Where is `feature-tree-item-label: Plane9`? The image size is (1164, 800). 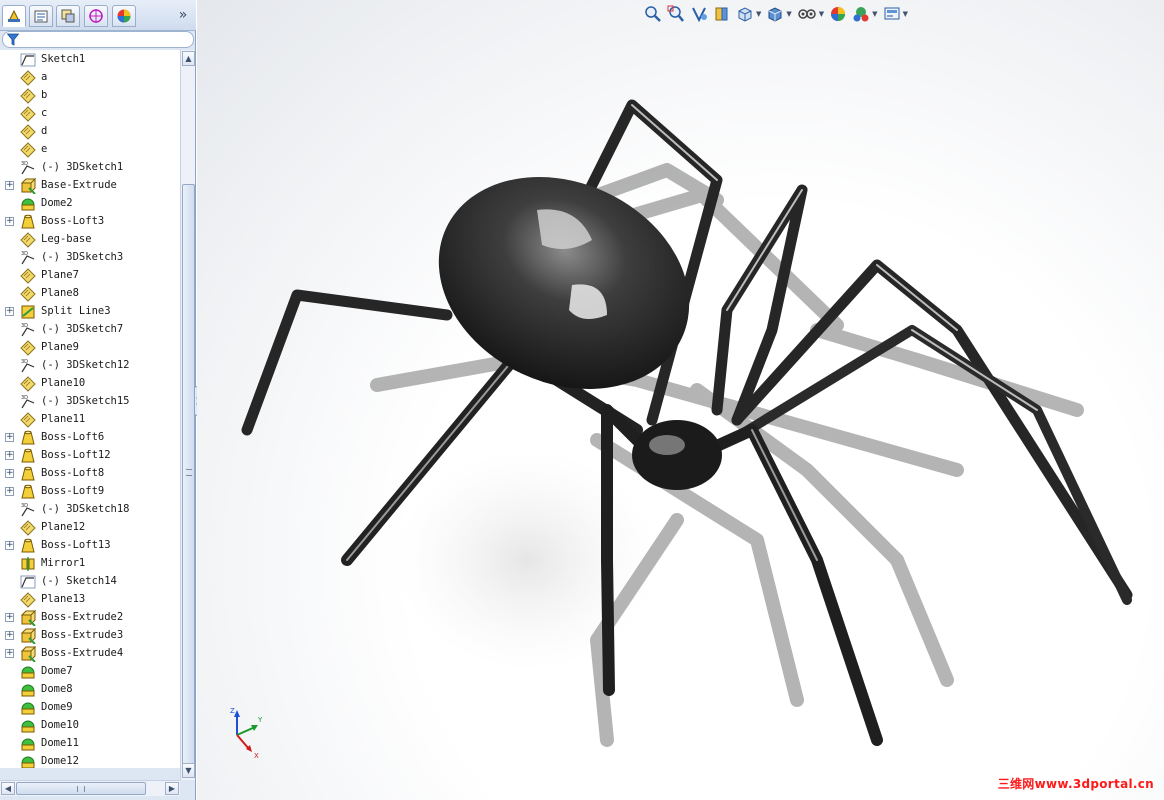
feature-tree-item-label: Plane9 is located at coordinates (60, 347).